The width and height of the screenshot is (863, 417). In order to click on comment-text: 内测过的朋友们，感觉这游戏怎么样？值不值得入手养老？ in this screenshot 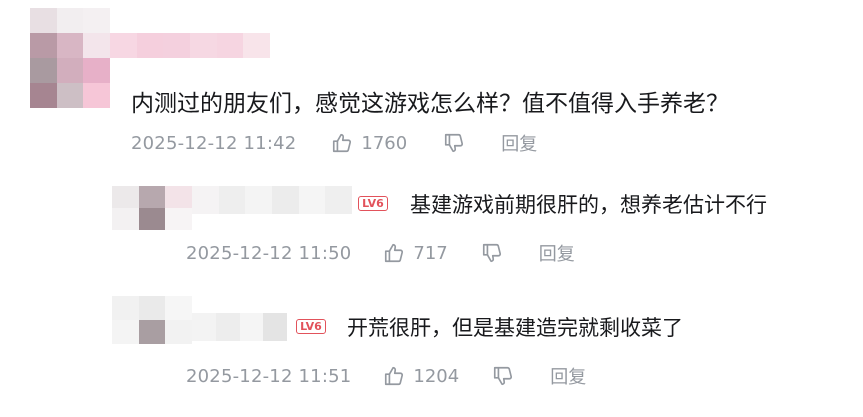, I will do `click(430, 104)`.